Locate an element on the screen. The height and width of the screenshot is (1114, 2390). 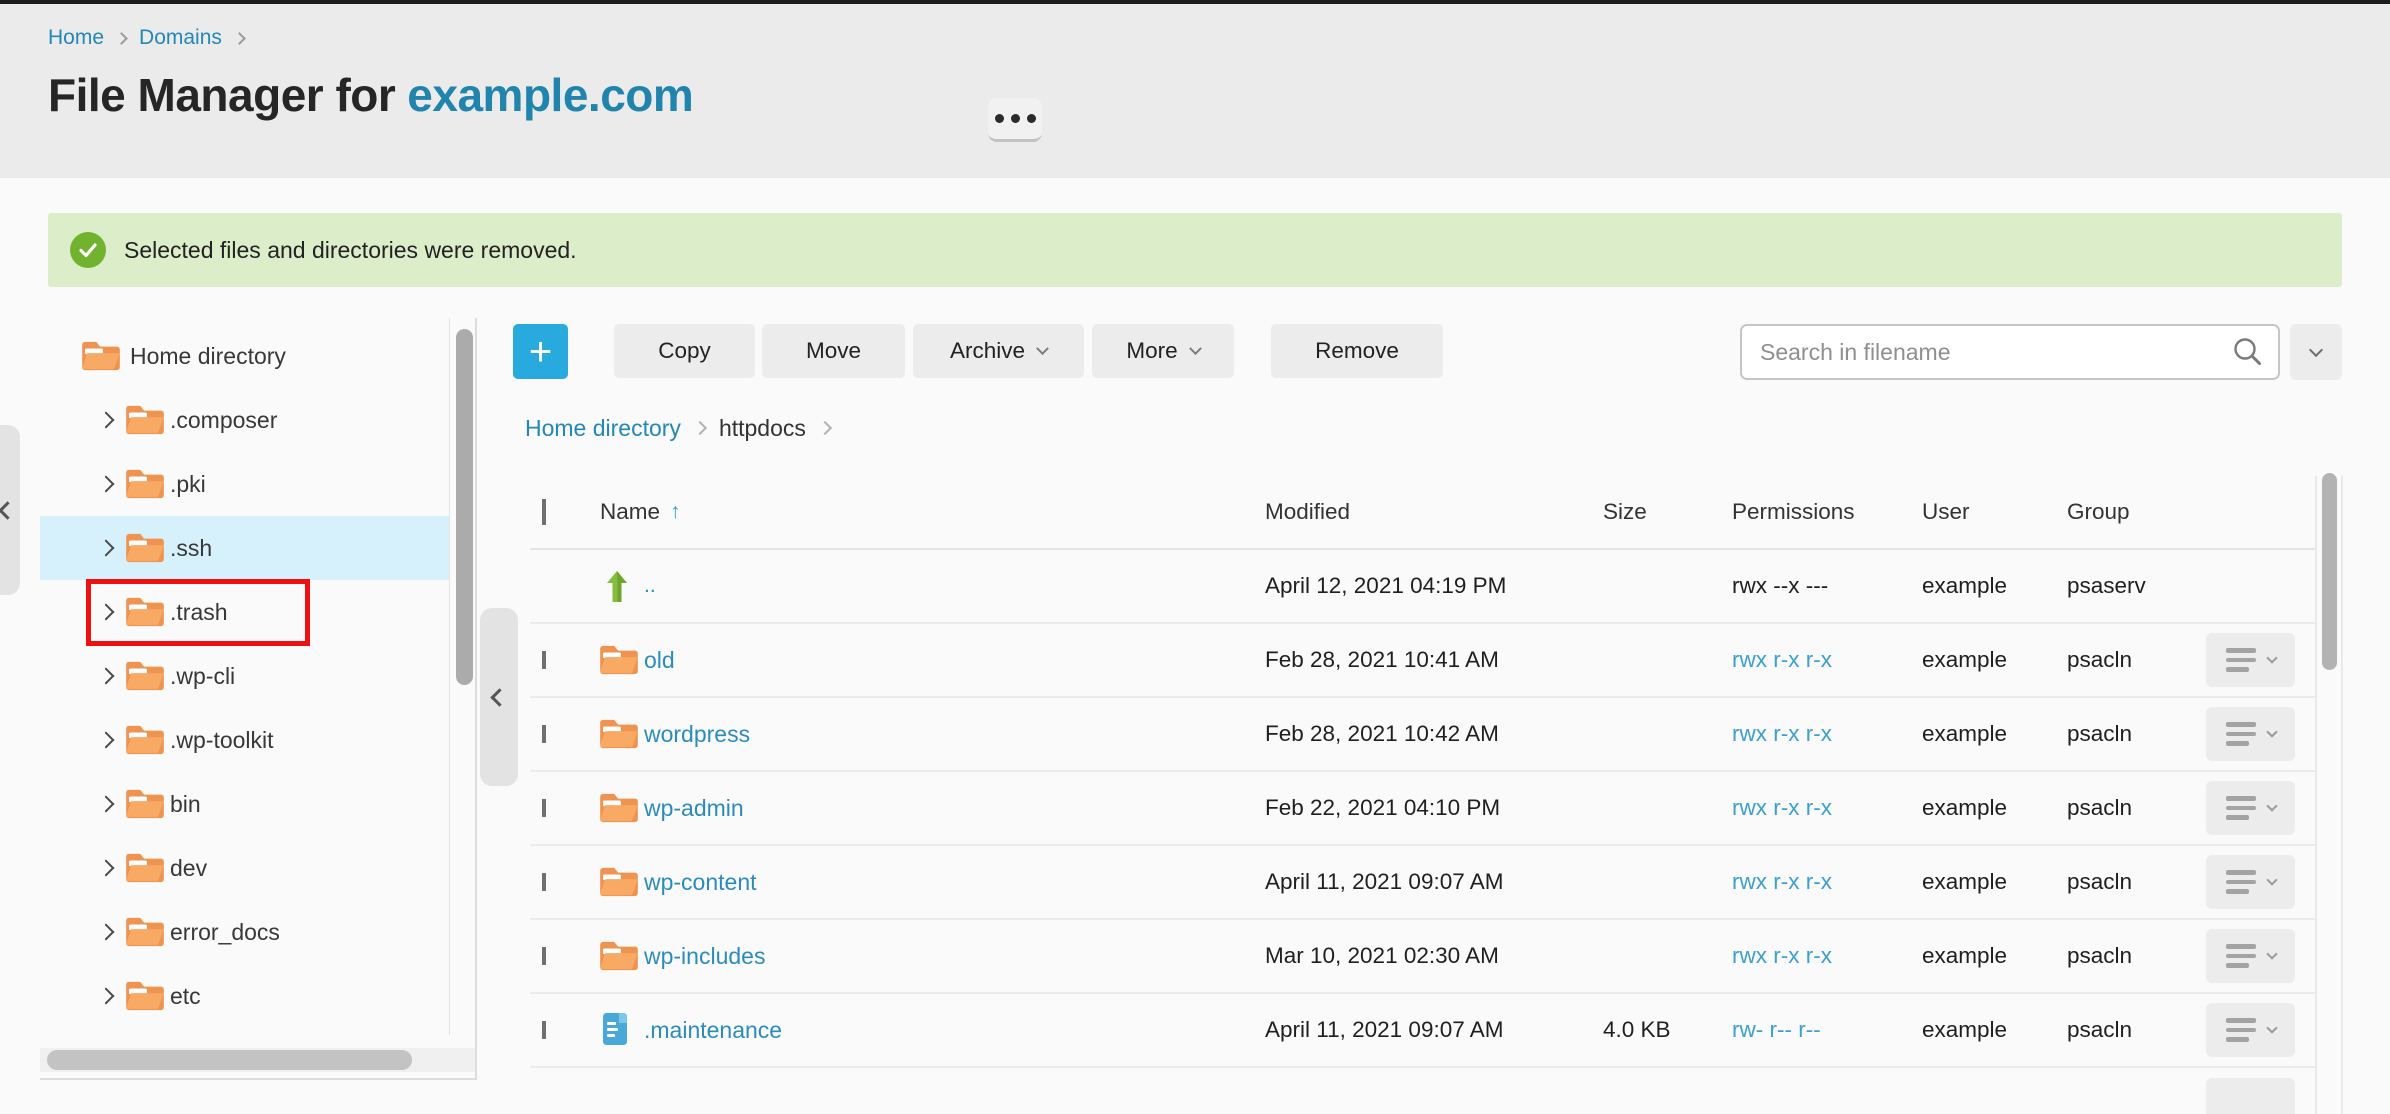
path-home-directory-link: Home directory is located at coordinates (603, 428).